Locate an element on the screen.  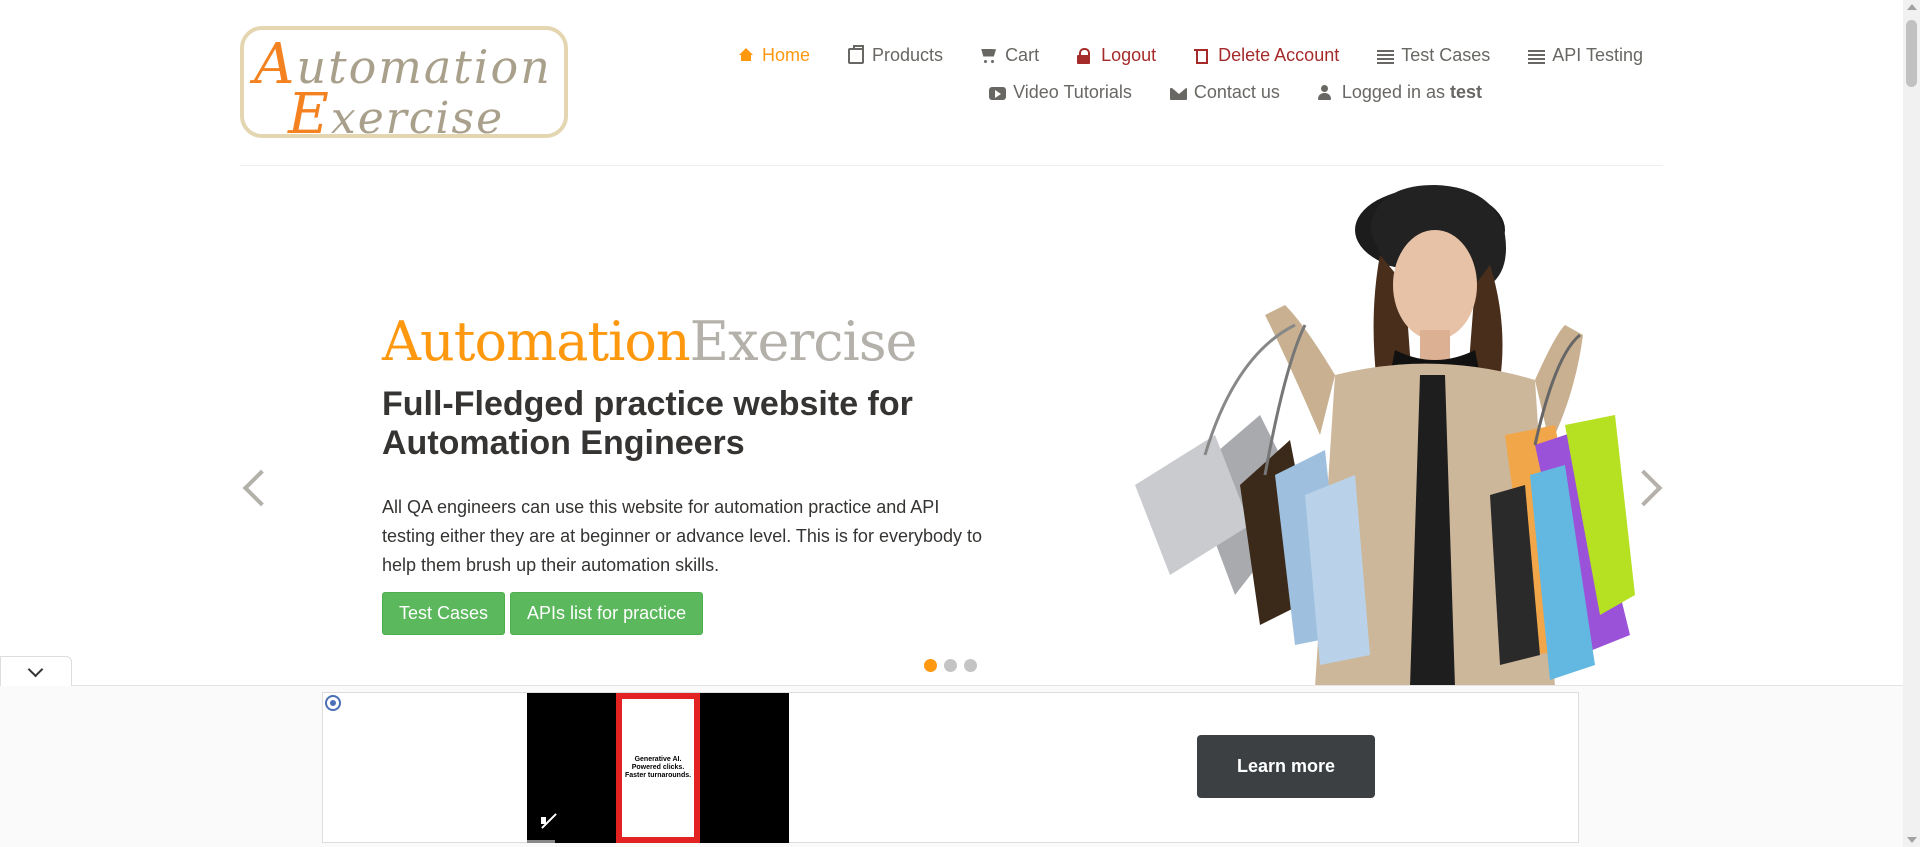
test-cases-button: Test Cases is located at coordinates (444, 613).